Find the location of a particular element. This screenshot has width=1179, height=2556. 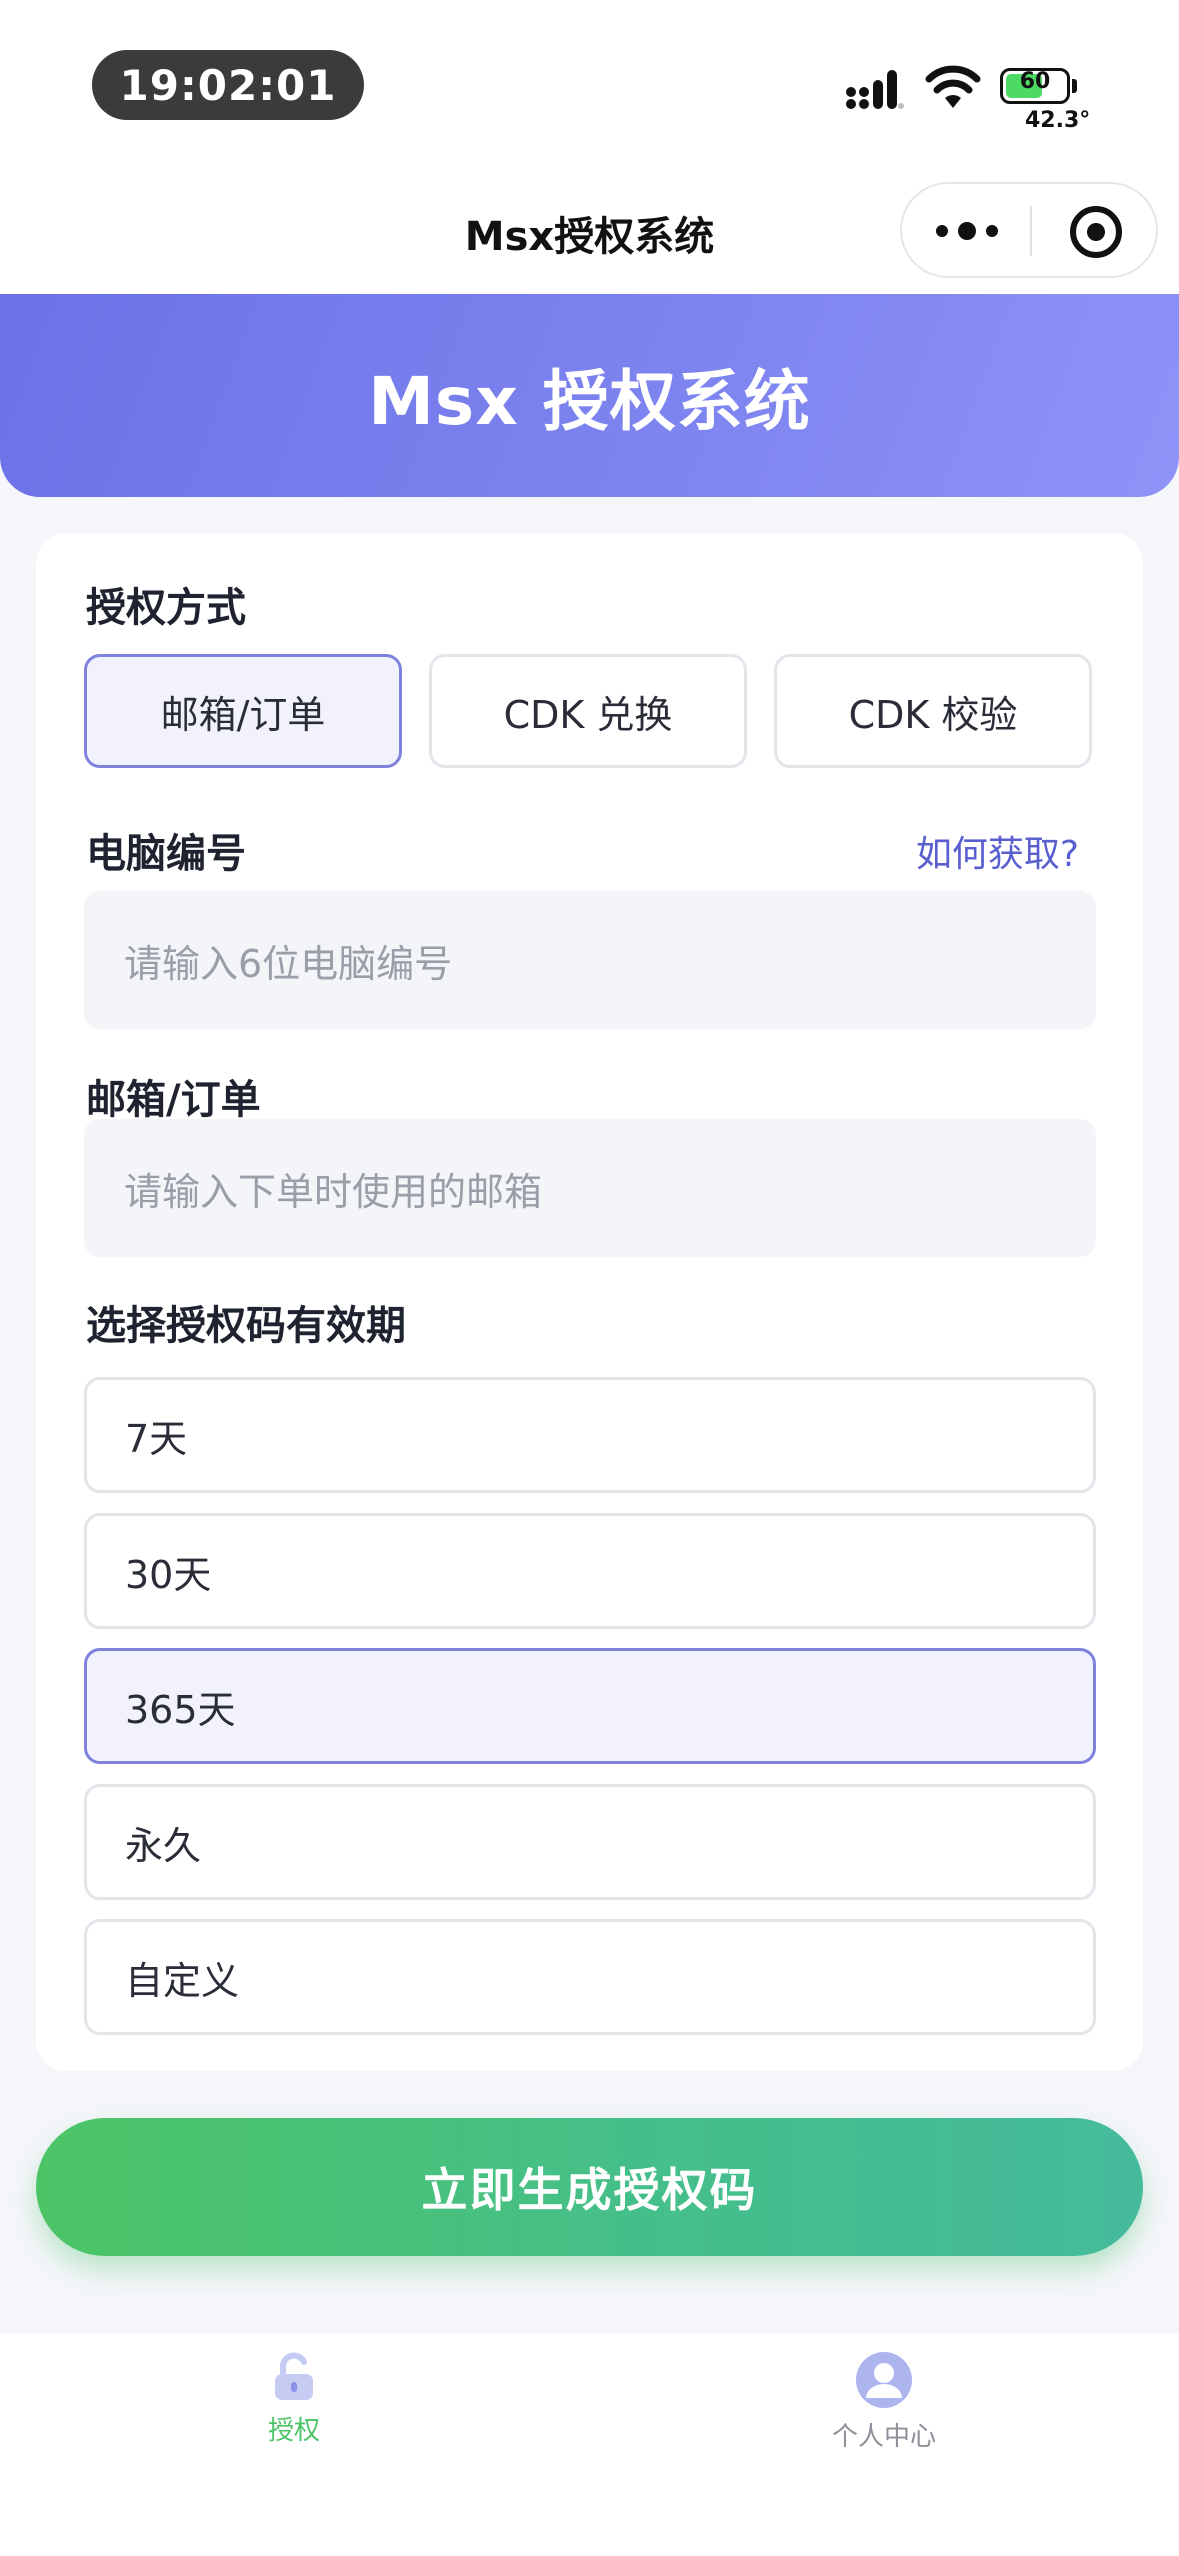

battery-level: 60 is located at coordinates (1035, 81).